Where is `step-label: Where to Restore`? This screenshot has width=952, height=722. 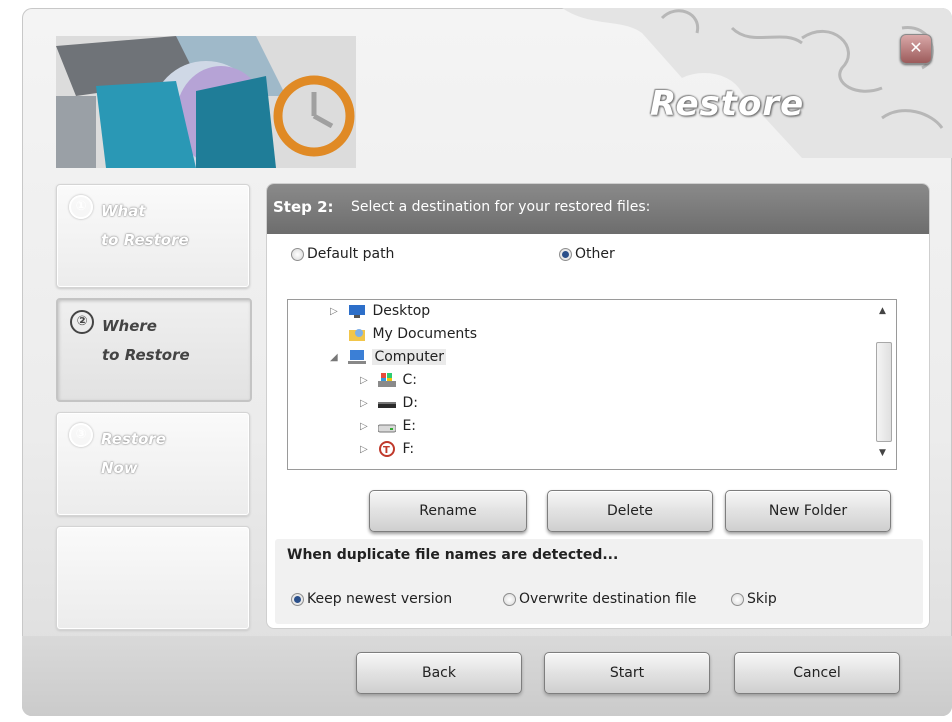 step-label: Where to Restore is located at coordinates (146, 340).